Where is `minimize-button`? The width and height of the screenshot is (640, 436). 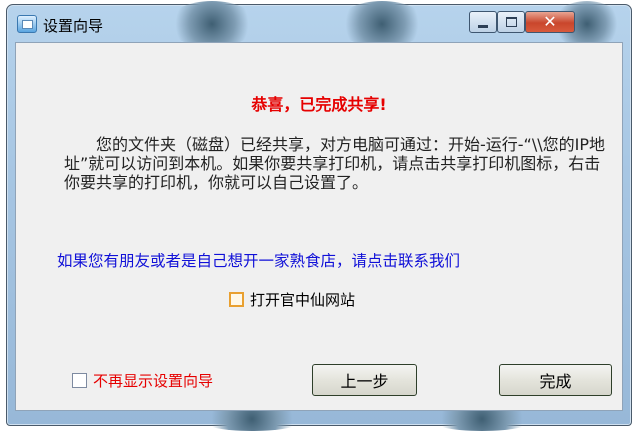
minimize-button is located at coordinates (483, 22).